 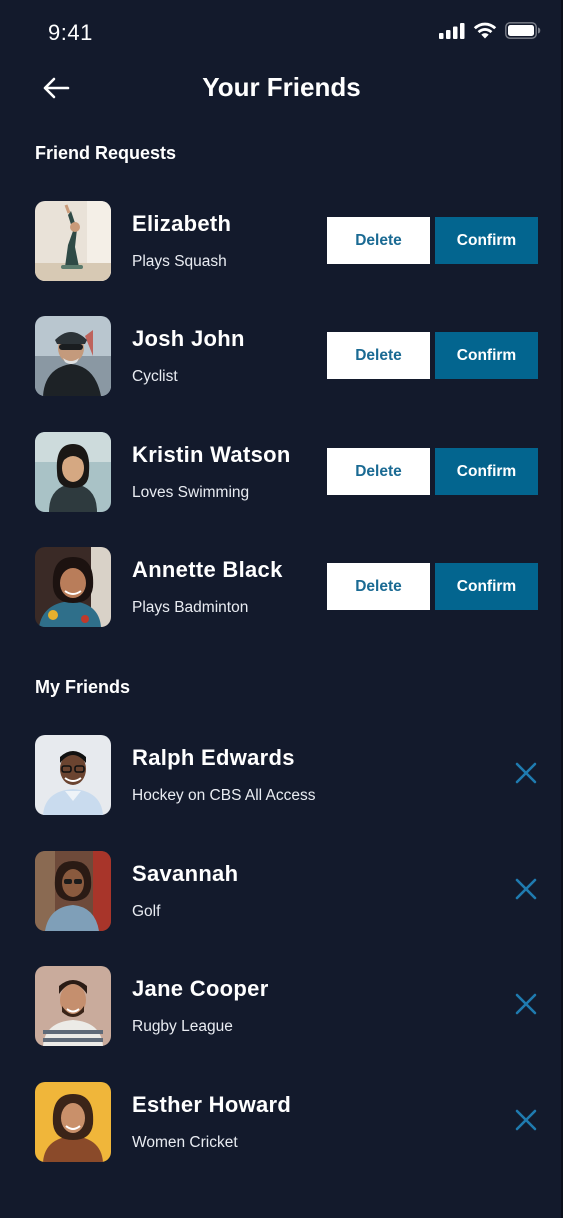 What do you see at coordinates (281, 891) in the screenshot?
I see `friend-row: Savannah Golf` at bounding box center [281, 891].